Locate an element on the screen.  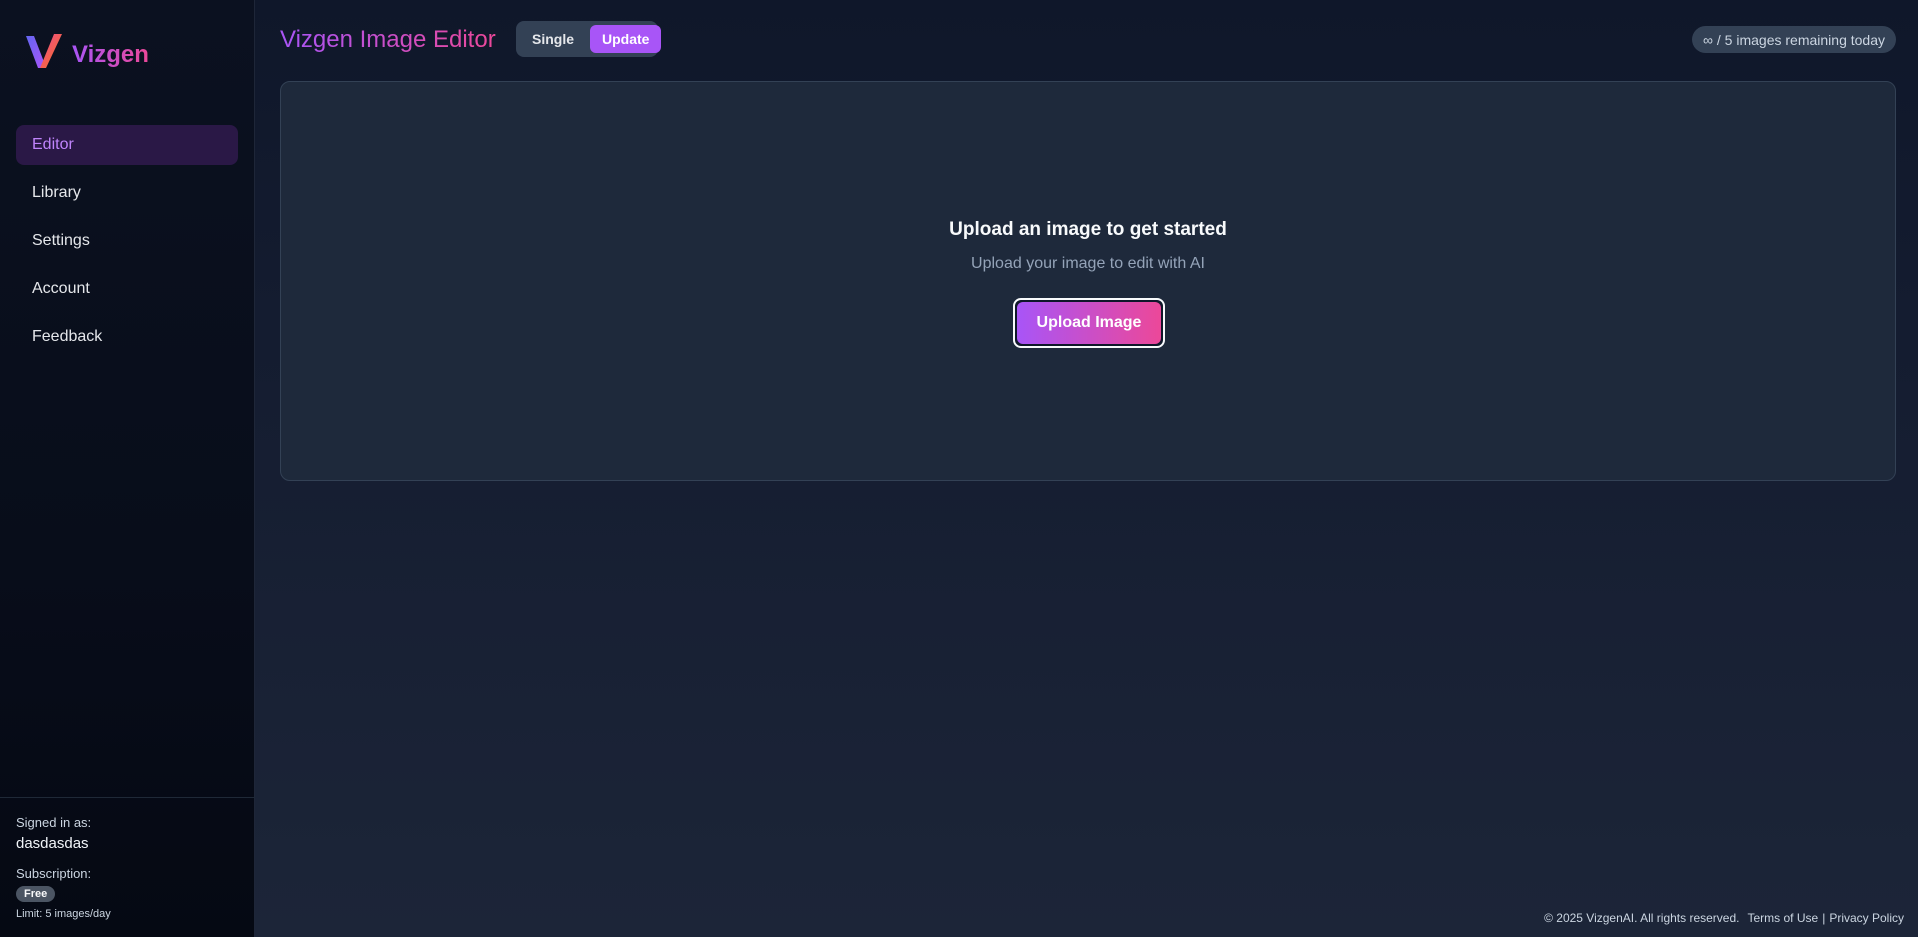
sidebar-divider is located at coordinates (127, 797).